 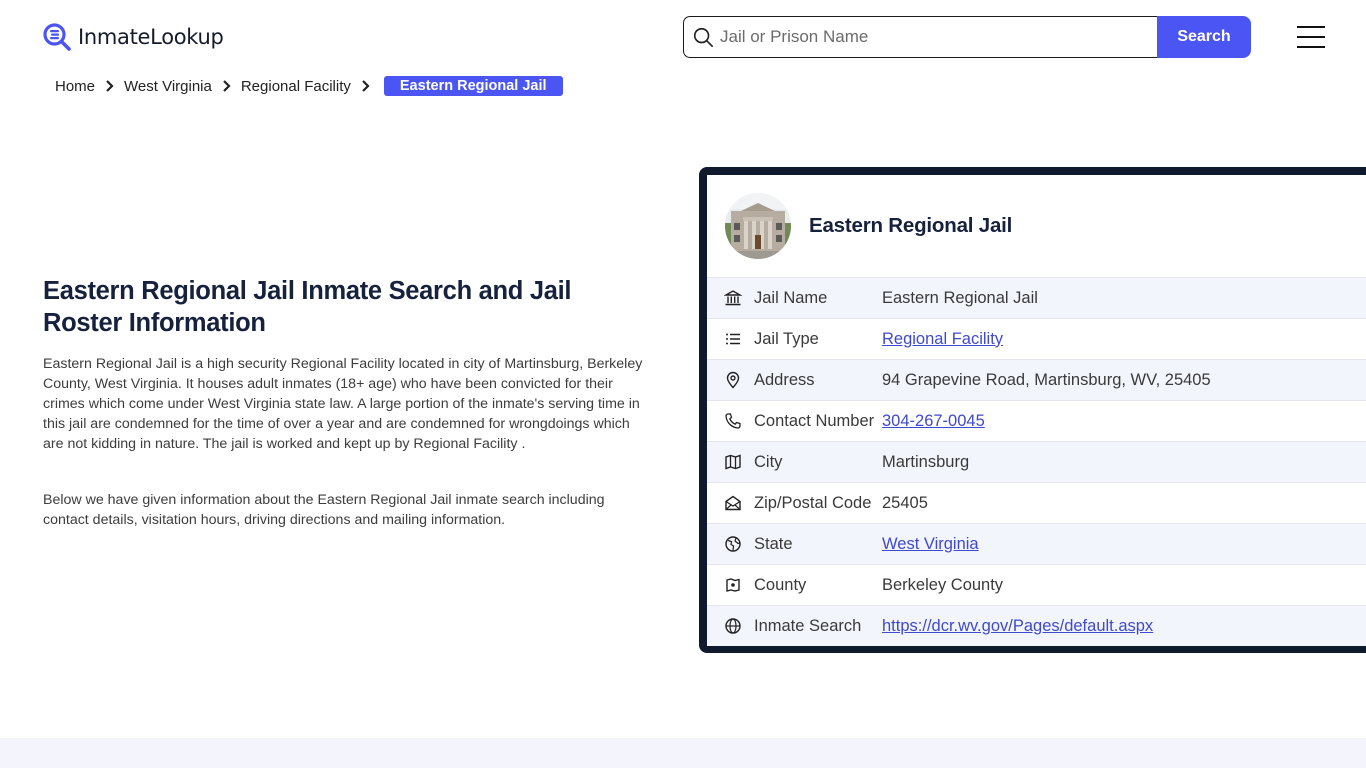 I want to click on search-icon, so click(x=703, y=37).